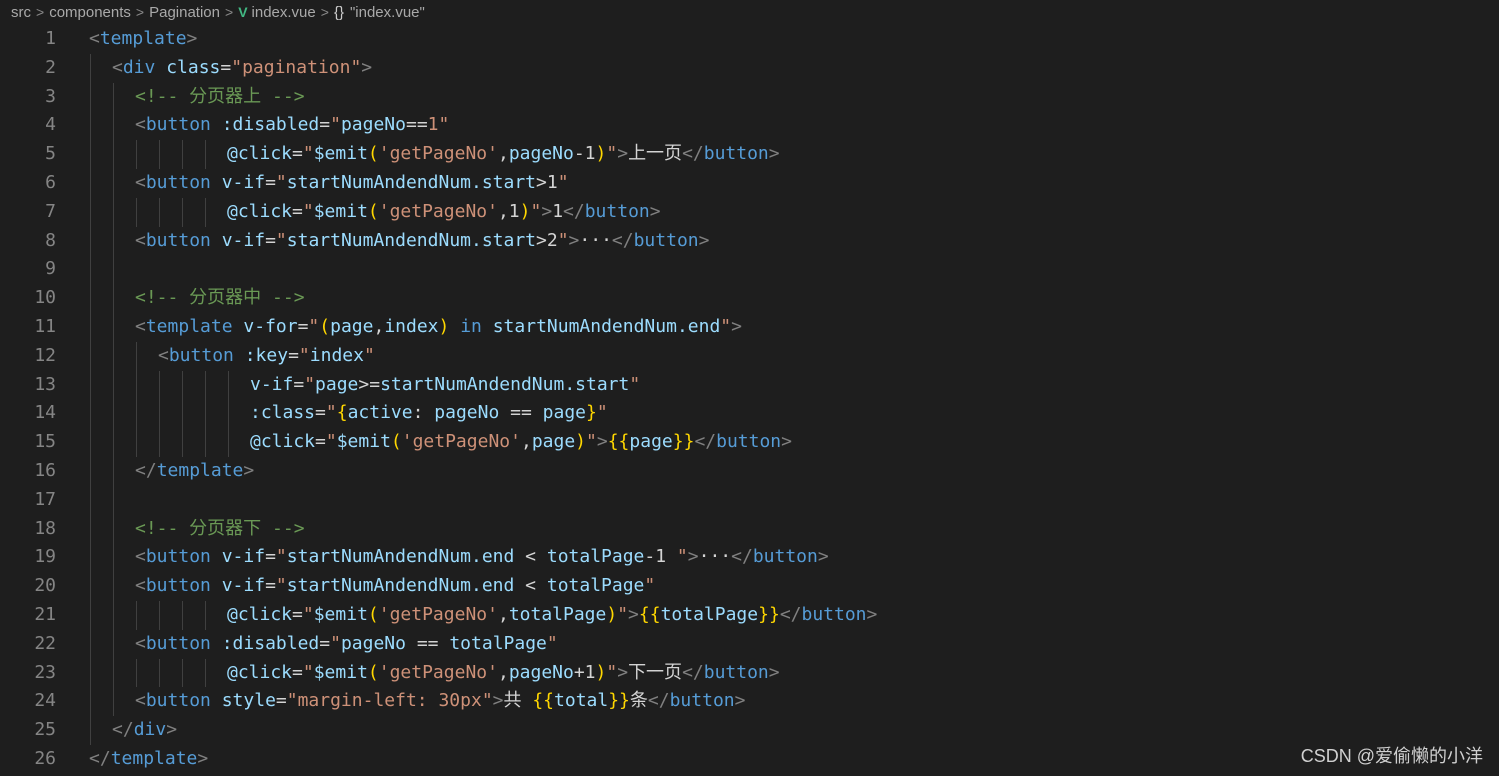  Describe the element at coordinates (530, 586) in the screenshot. I see `code-token-text: <` at that location.